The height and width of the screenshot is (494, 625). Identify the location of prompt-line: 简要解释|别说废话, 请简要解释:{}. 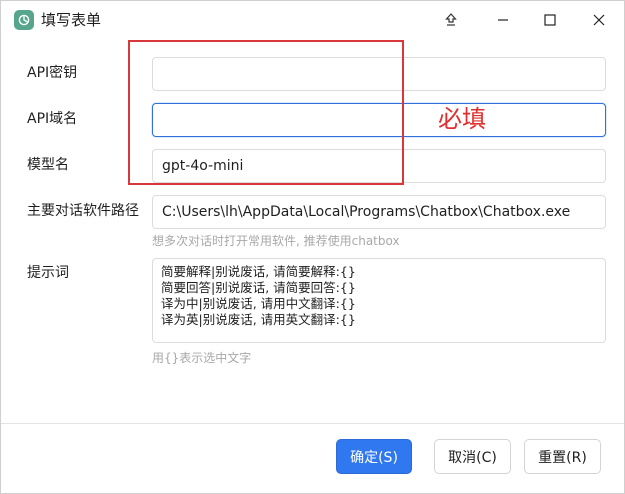
(258, 271).